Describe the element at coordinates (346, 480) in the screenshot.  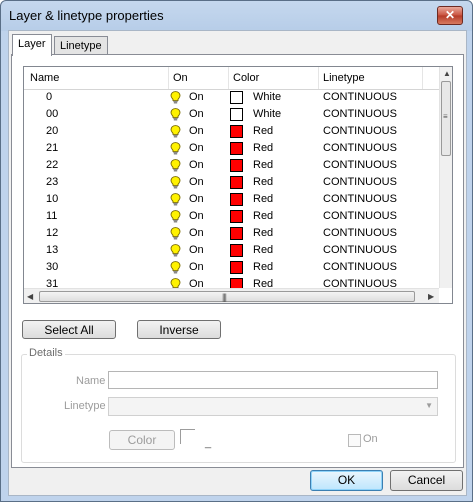
I see `ok-button: OK` at that location.